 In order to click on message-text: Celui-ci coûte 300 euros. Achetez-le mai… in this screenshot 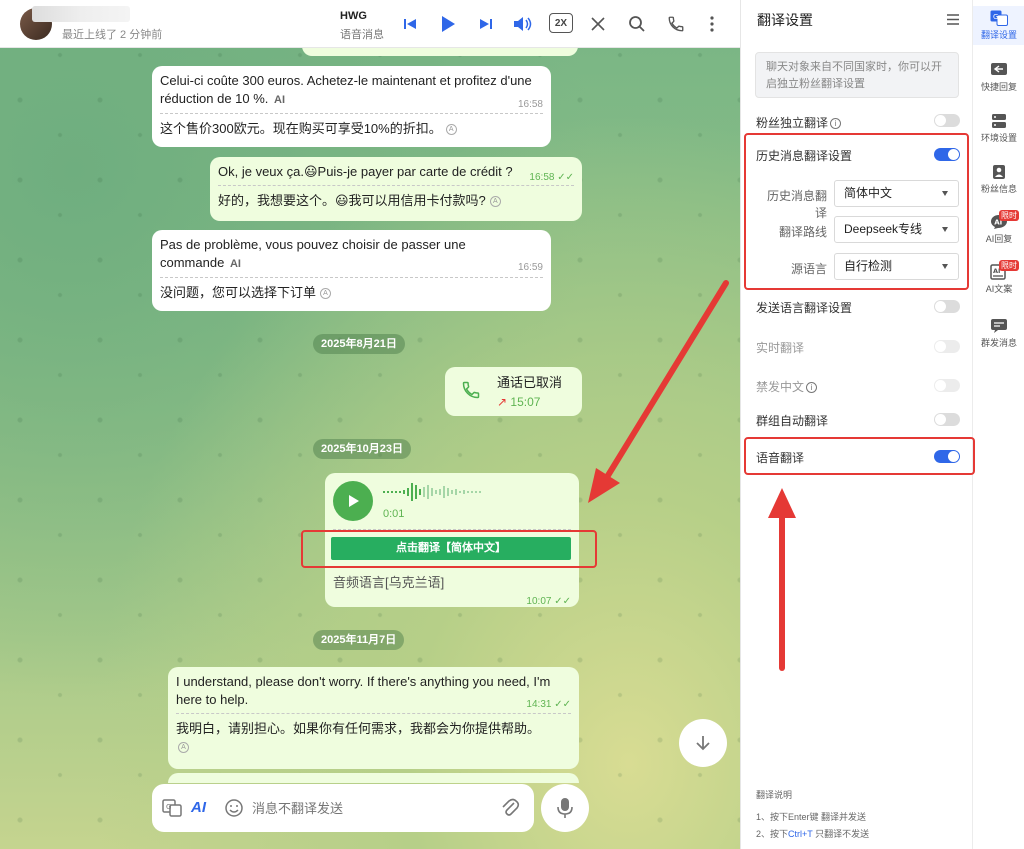, I will do `click(346, 89)`.